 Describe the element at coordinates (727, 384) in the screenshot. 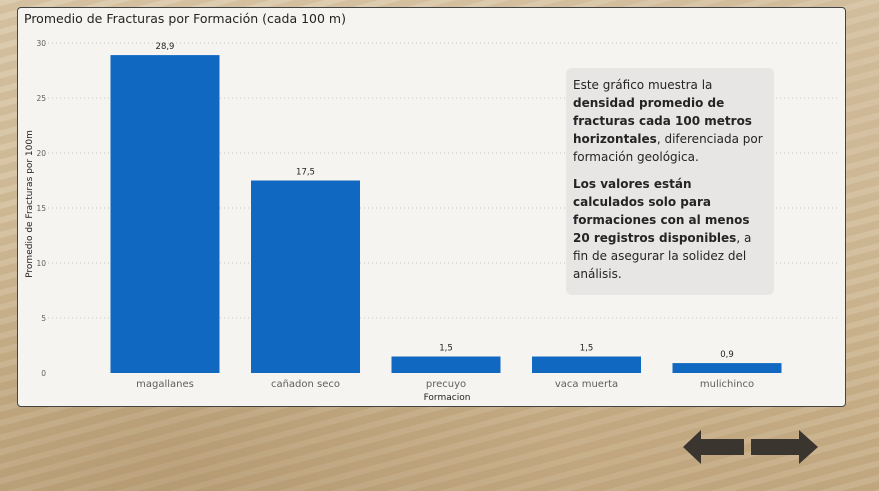

I see `x-tick-label: mulichinco` at that location.